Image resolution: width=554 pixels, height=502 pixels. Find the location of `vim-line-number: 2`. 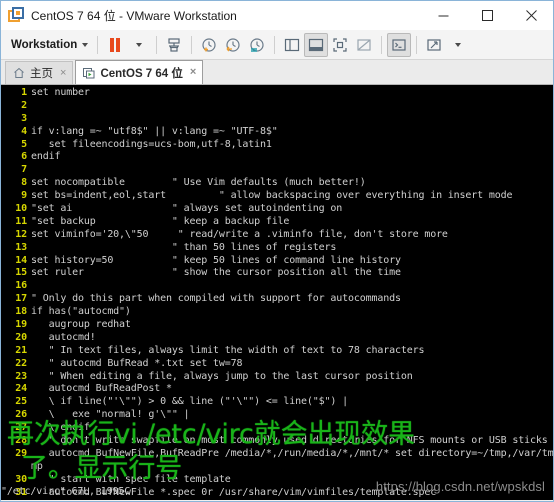

vim-line-number: 2 is located at coordinates (24, 105).